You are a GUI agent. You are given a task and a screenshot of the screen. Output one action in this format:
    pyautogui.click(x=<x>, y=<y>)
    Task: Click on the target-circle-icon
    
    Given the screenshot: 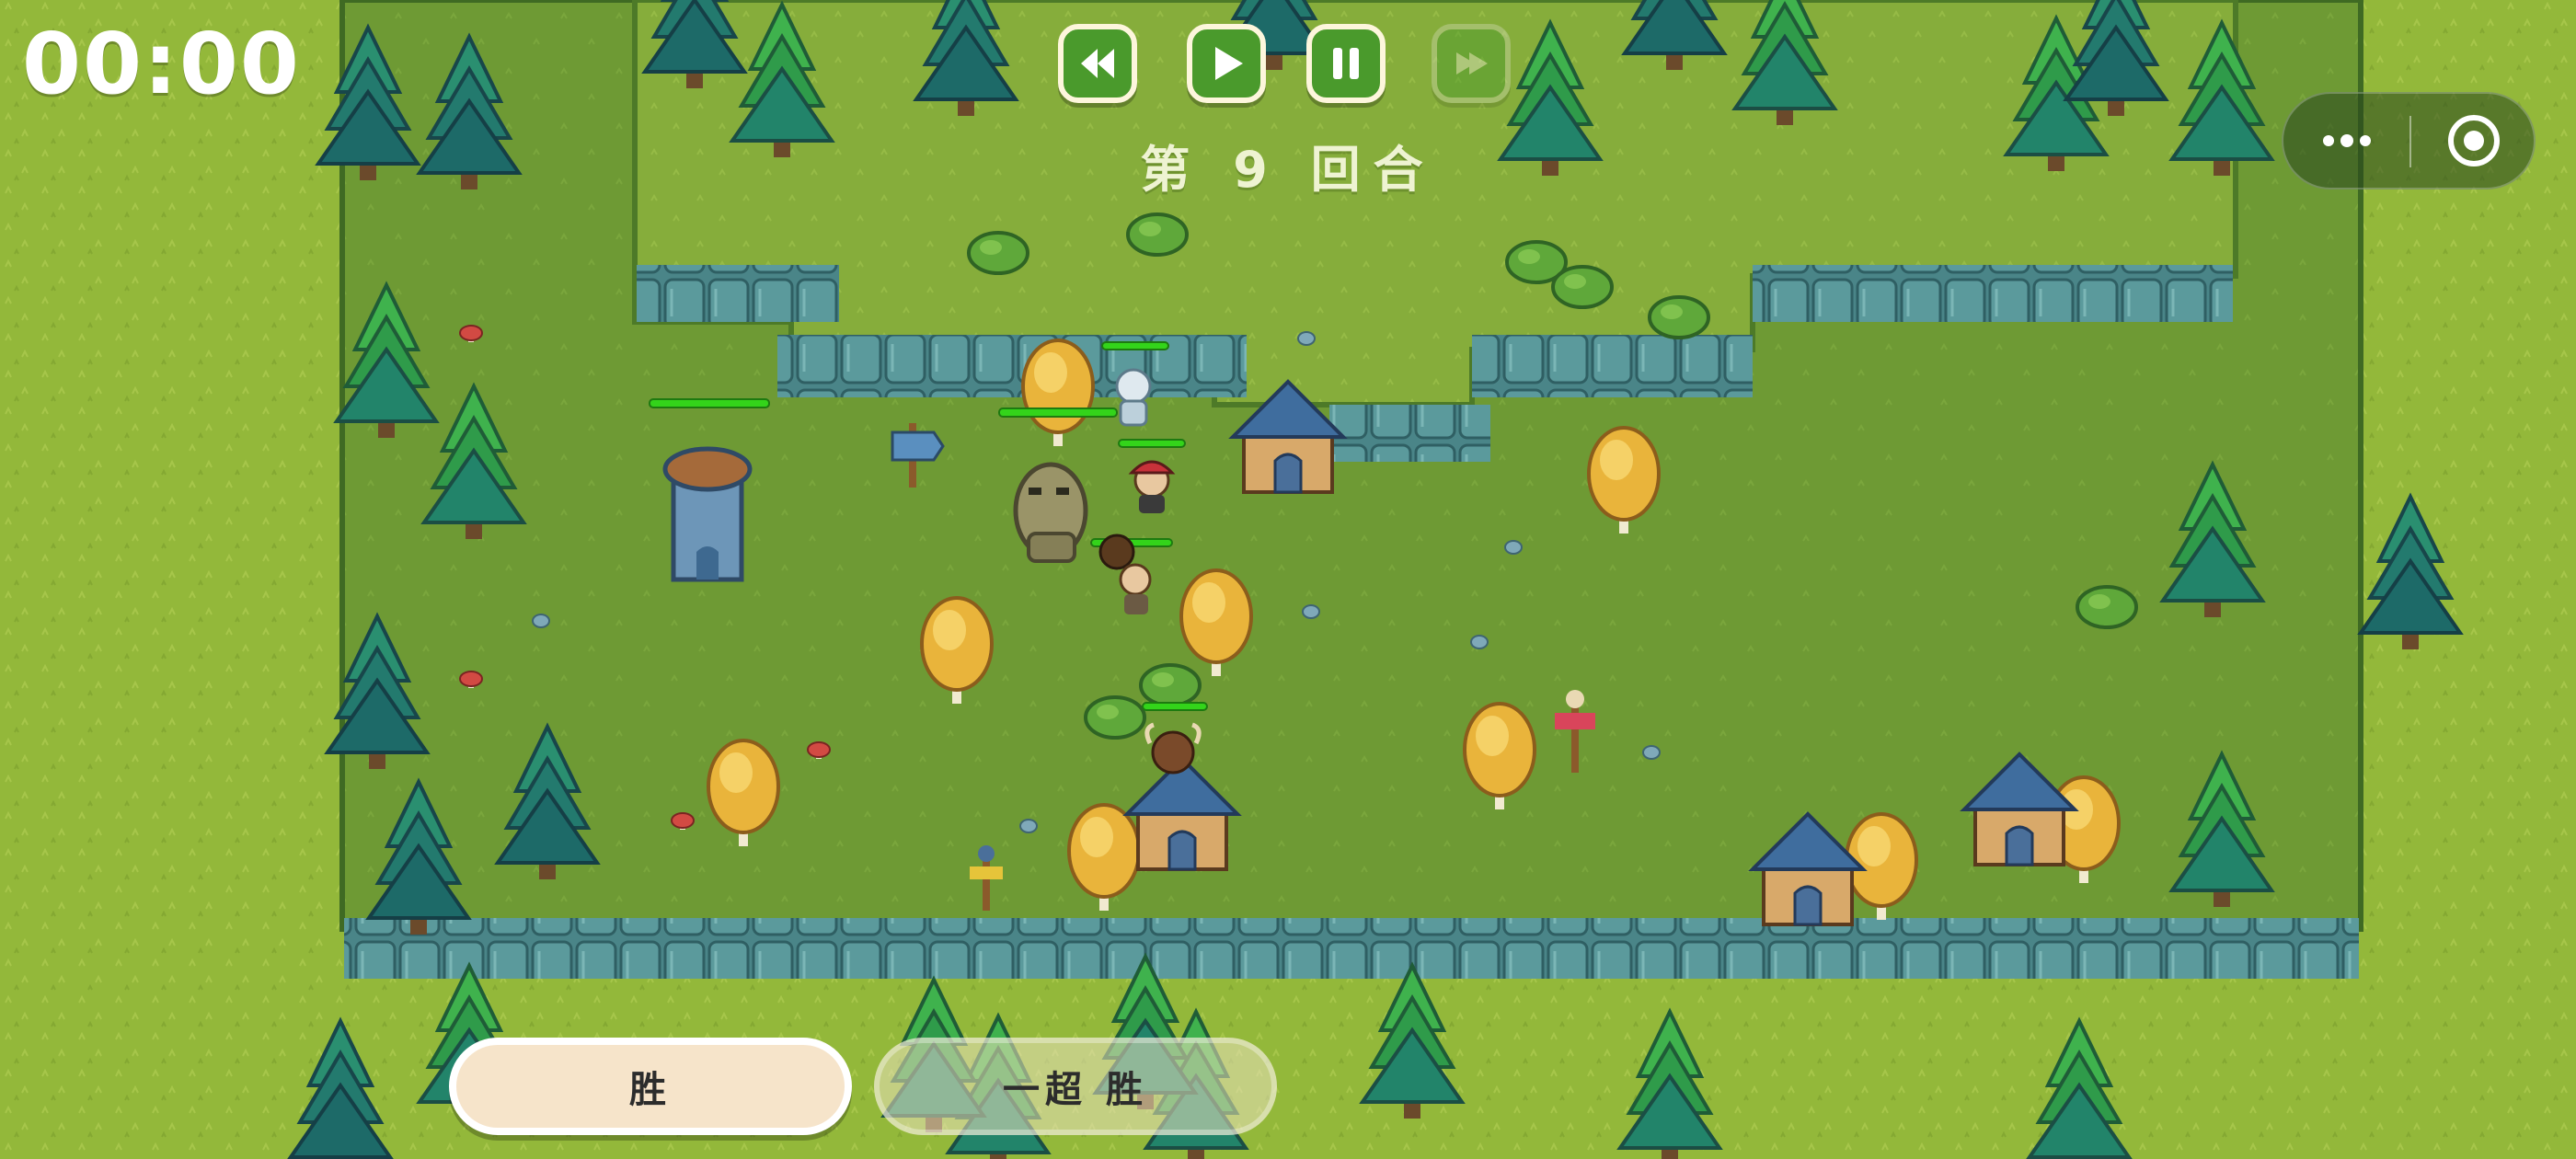 What is the action you would take?
    pyautogui.click(x=2473, y=141)
    